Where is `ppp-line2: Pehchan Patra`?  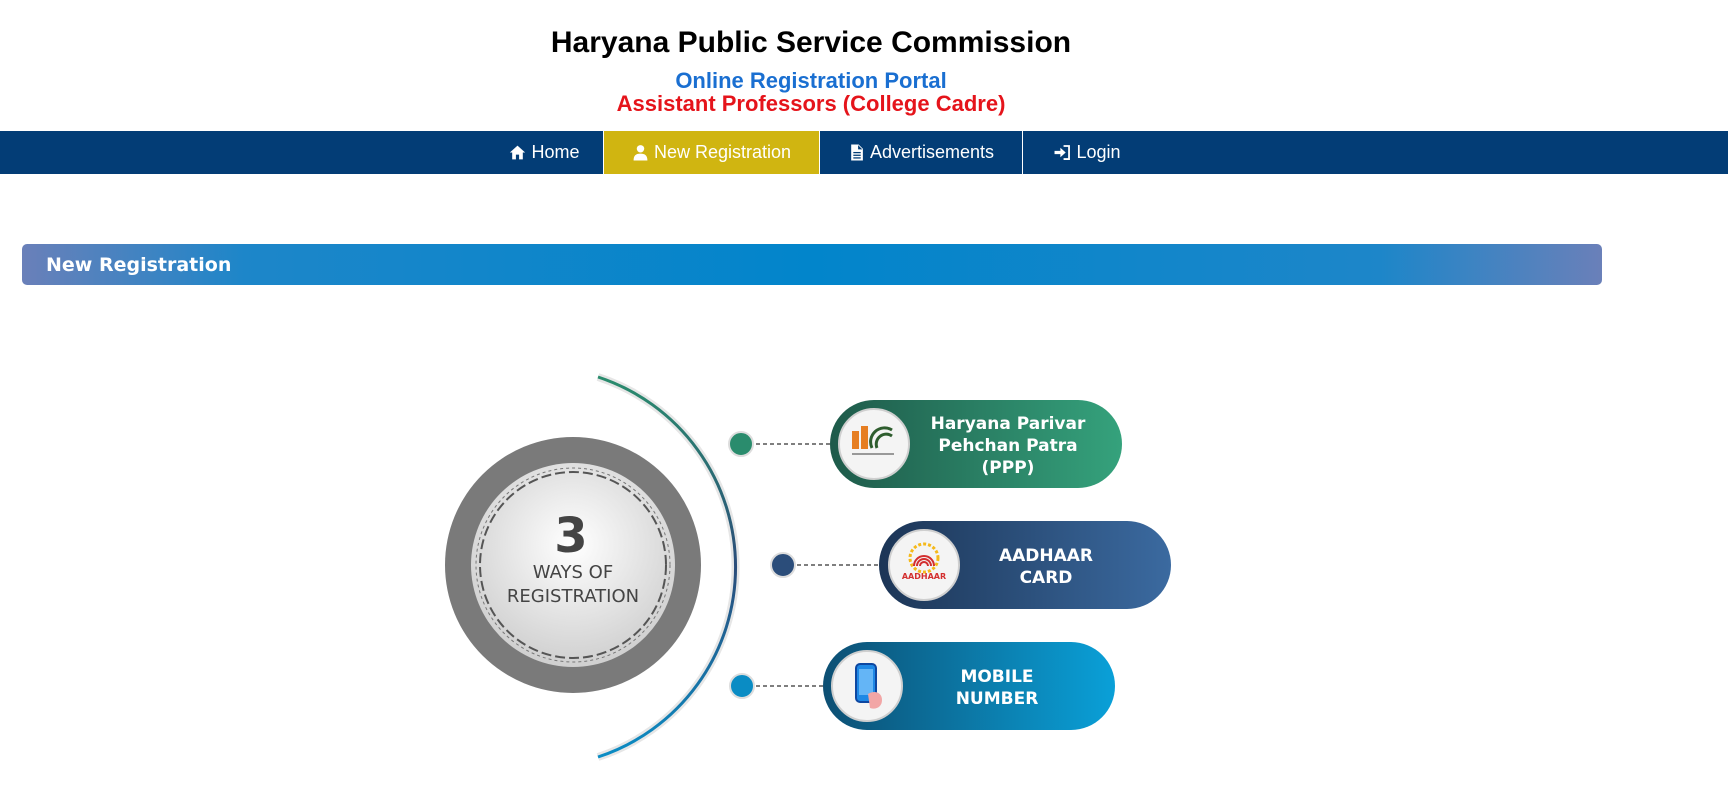
ppp-line2: Pehchan Patra is located at coordinates (1007, 446).